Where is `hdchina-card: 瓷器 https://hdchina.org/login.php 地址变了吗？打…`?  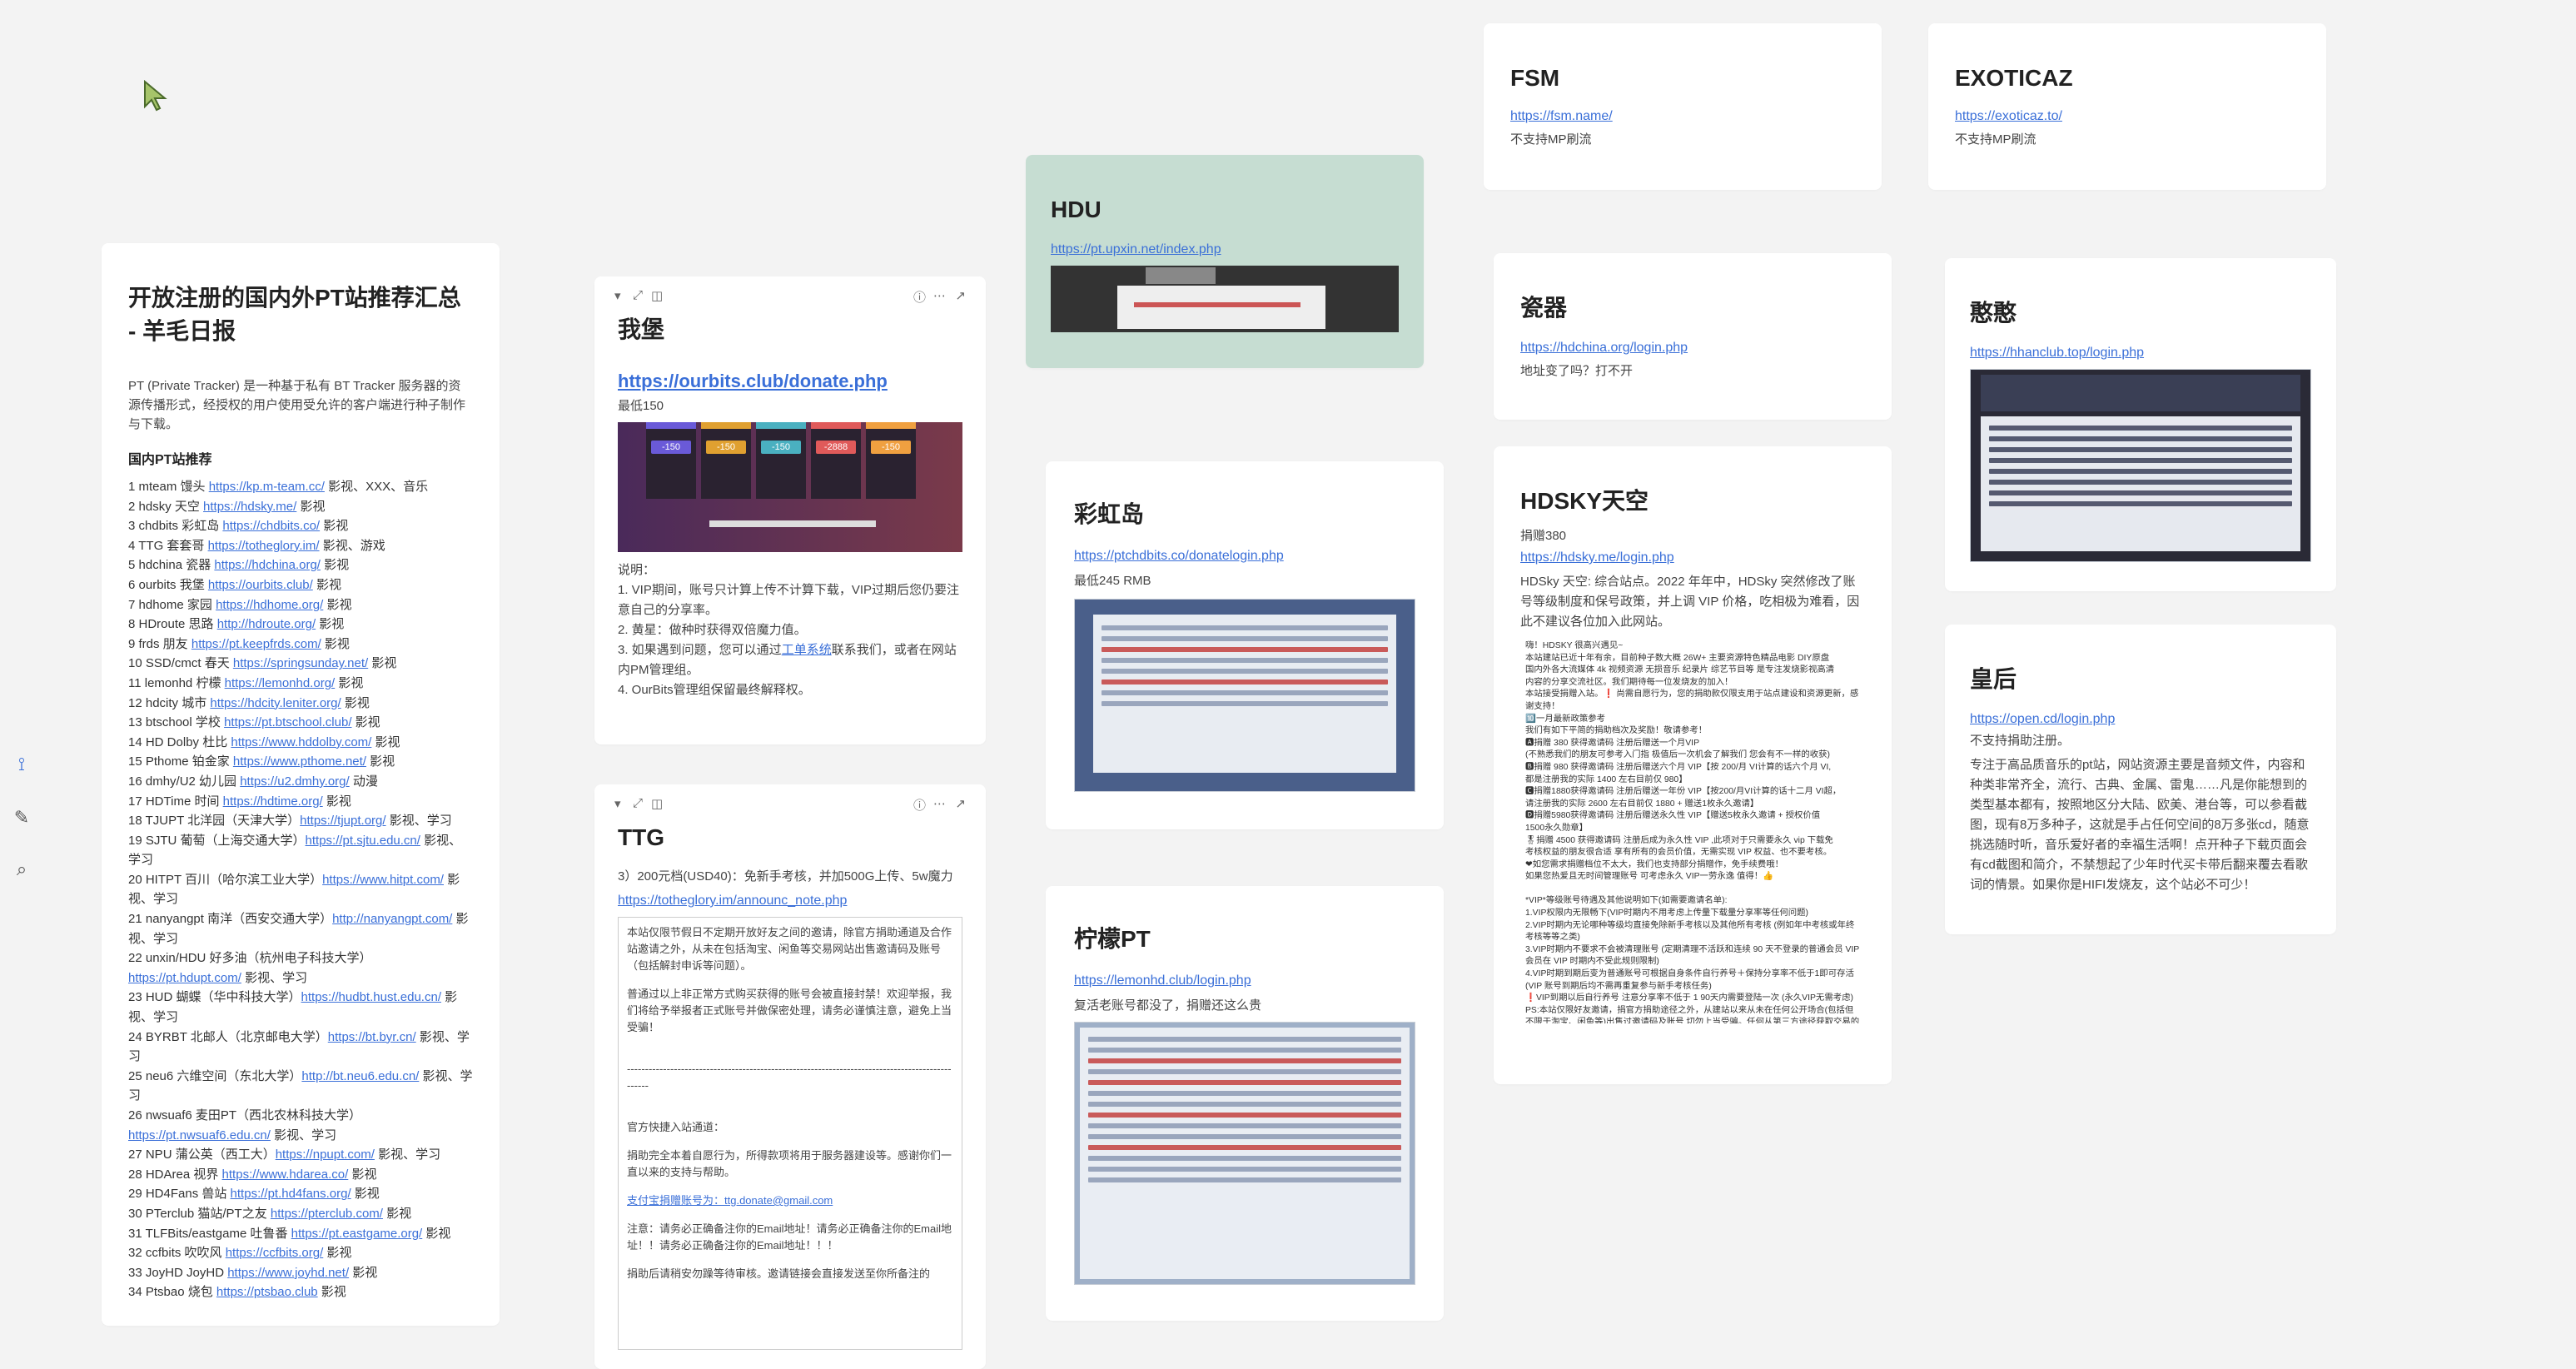 hdchina-card: 瓷器 https://hdchina.org/login.php 地址变了吗？打… is located at coordinates (1693, 336).